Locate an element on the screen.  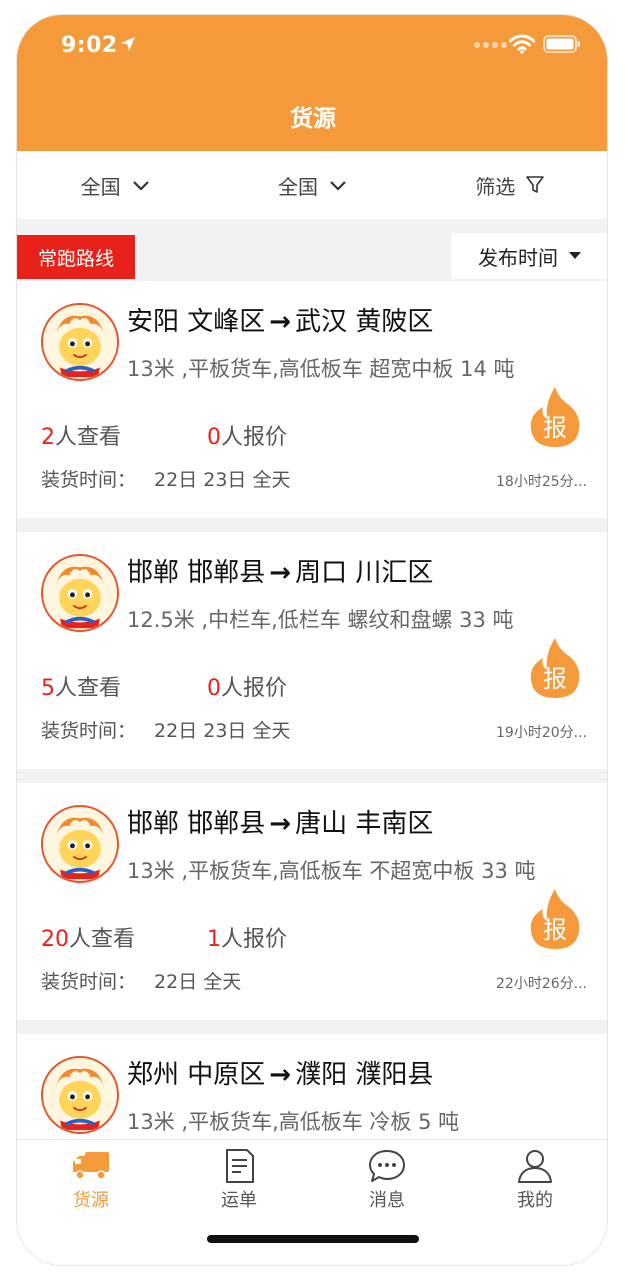
route-text: 邯郸 邯郸县 → 周口 川汇区 is located at coordinates (280, 570).